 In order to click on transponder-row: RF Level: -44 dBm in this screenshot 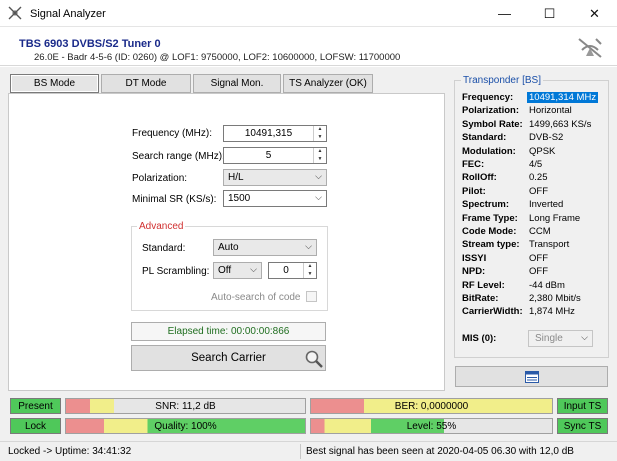, I will do `click(532, 286)`.